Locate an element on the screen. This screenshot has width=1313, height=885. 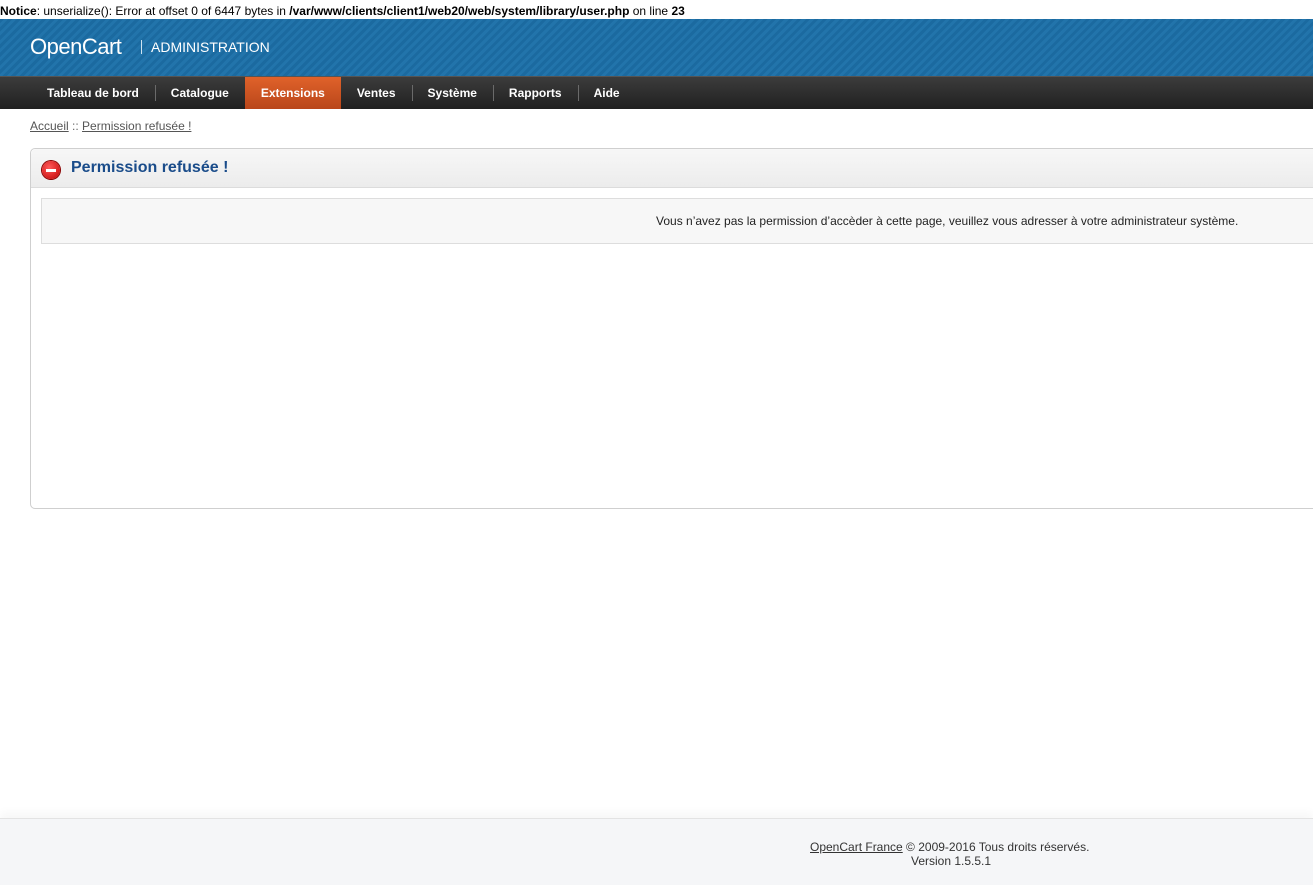
header: OpenCart ADMINISTRATION is located at coordinates (656, 48).